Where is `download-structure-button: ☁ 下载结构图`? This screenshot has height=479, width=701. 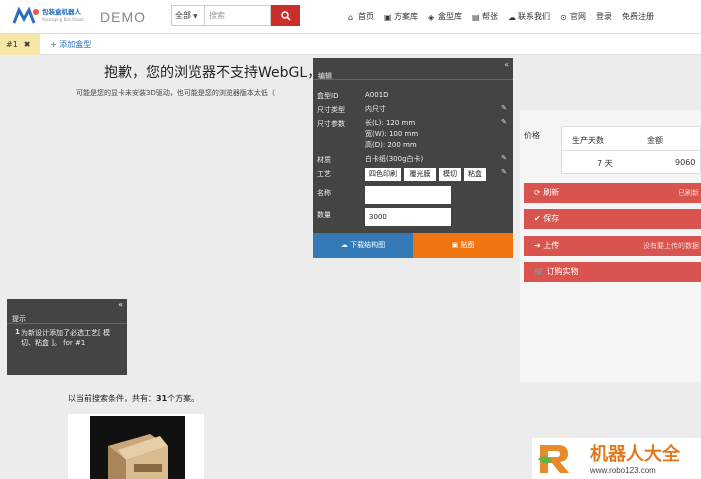
download-structure-button: ☁ 下载结构图 is located at coordinates (363, 245).